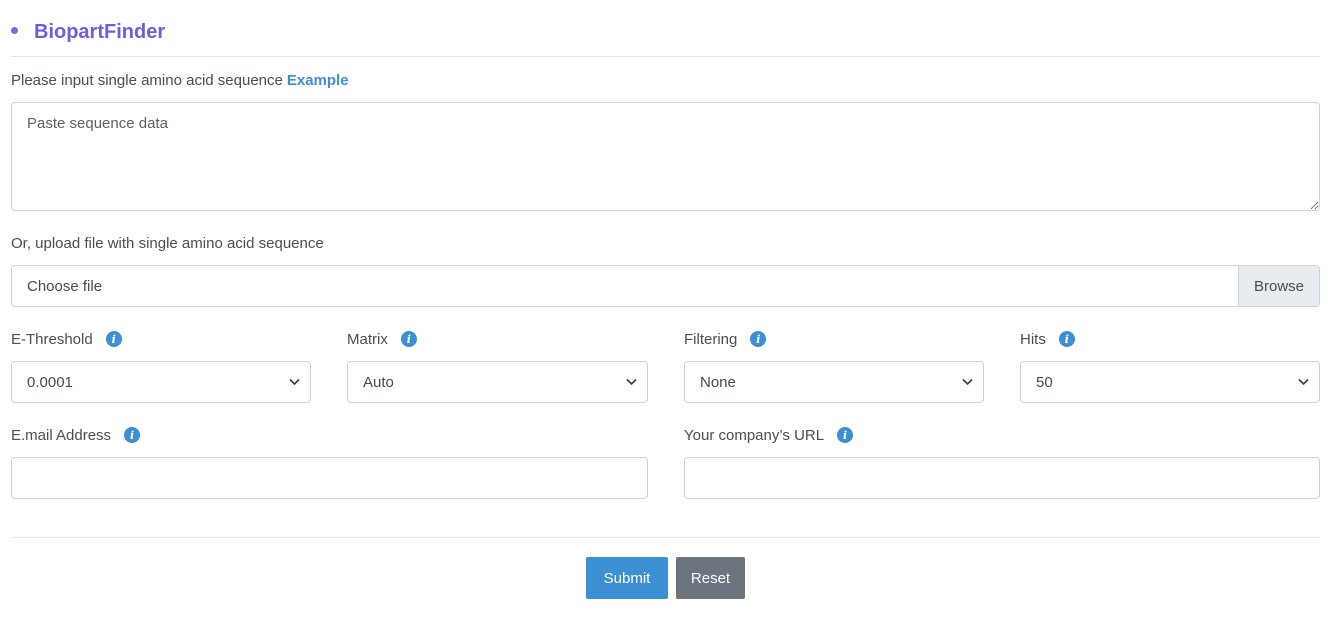  What do you see at coordinates (834, 382) in the screenshot?
I see `filtering-select: None` at bounding box center [834, 382].